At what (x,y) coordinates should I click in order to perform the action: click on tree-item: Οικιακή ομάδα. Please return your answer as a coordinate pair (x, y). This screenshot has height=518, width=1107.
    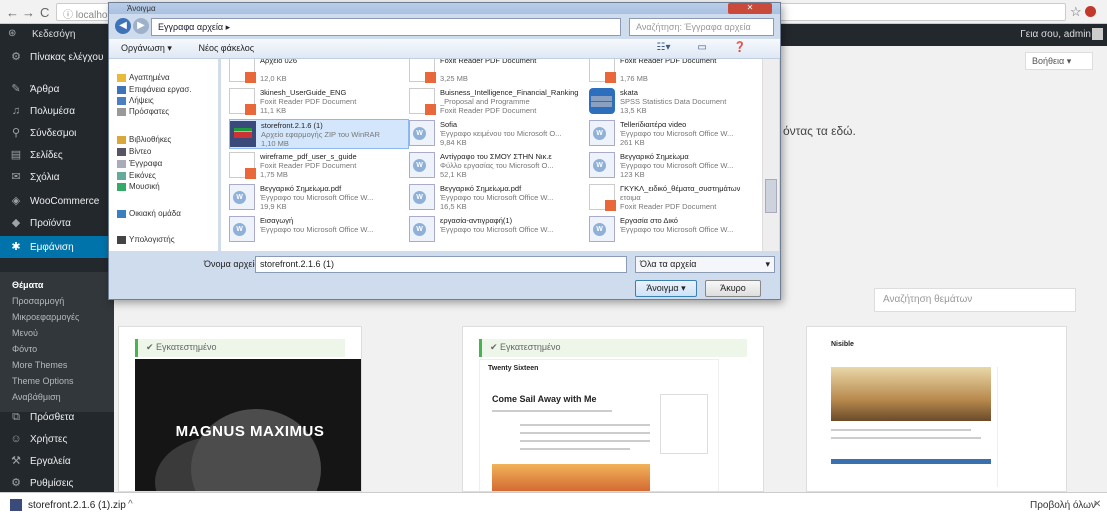
    Looking at the image, I should click on (149, 213).